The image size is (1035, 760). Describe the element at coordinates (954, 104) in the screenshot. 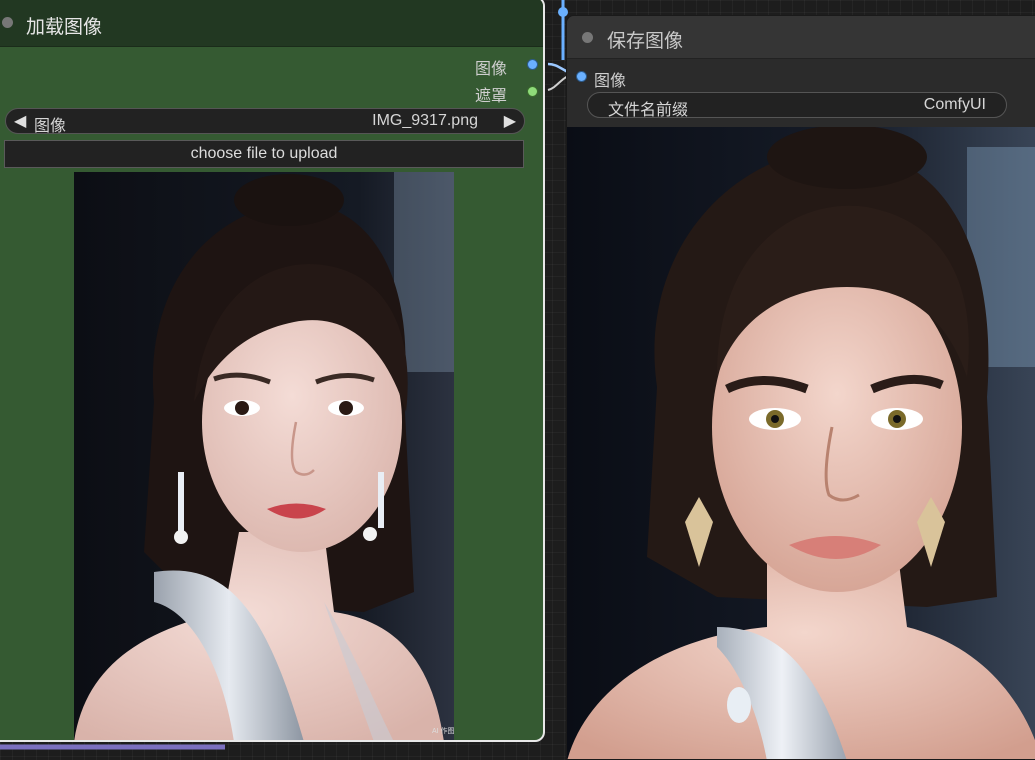

I see `filename-prefix-value: ComfyUI` at that location.